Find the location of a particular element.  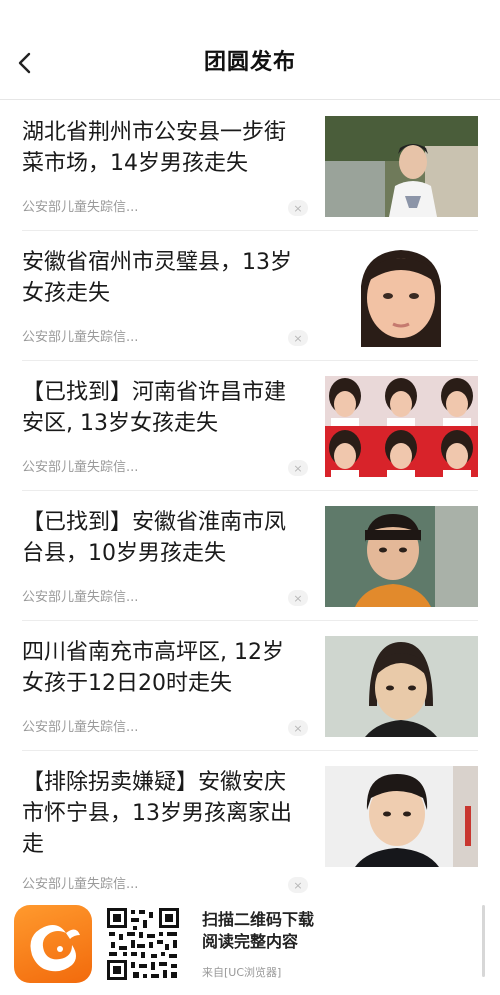

list-item: 安徽省宿州市灵璧县，13岁女孩走失 公安部儿童失踪信... × is located at coordinates (250, 296).